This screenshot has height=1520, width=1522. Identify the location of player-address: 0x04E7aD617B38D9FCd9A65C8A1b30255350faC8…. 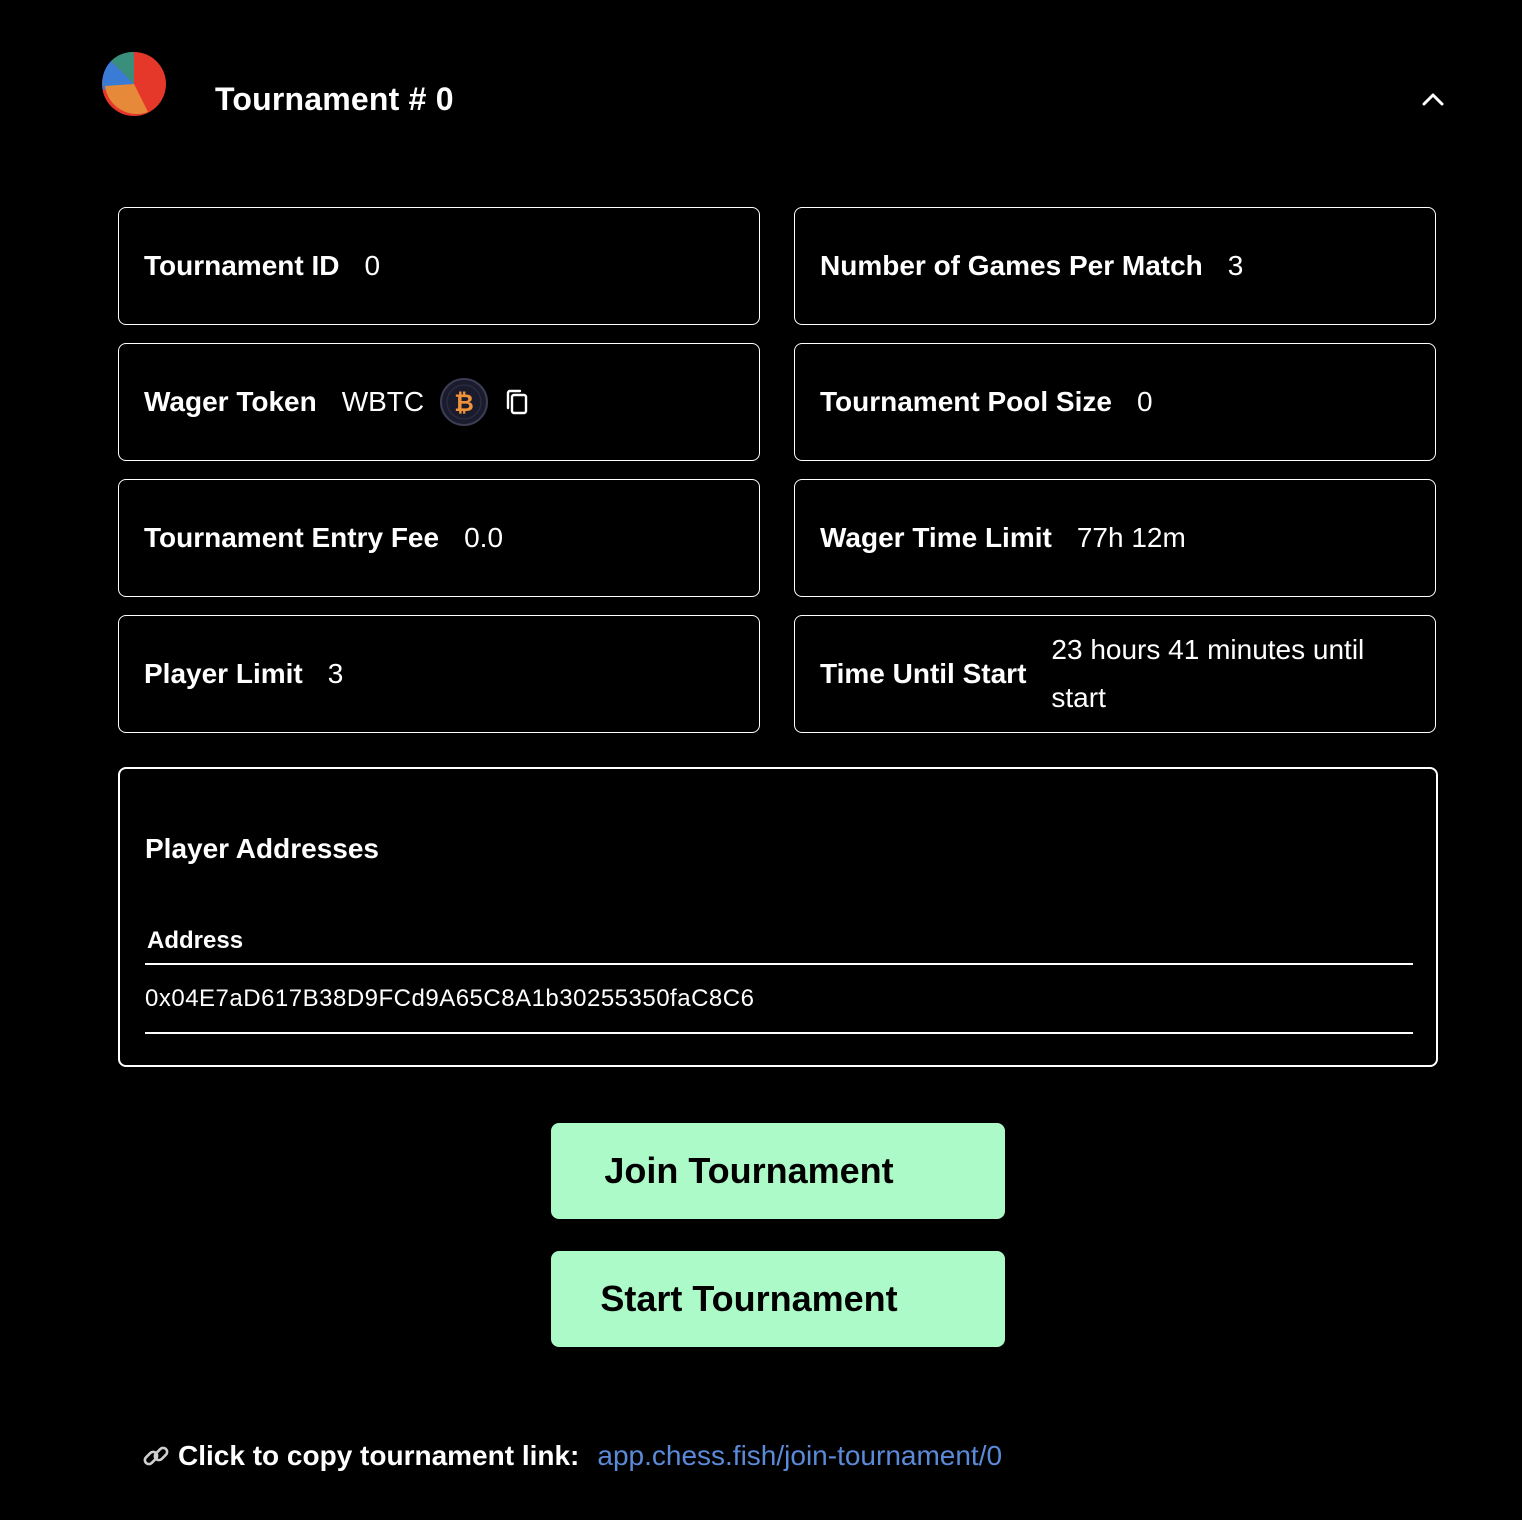
(779, 999).